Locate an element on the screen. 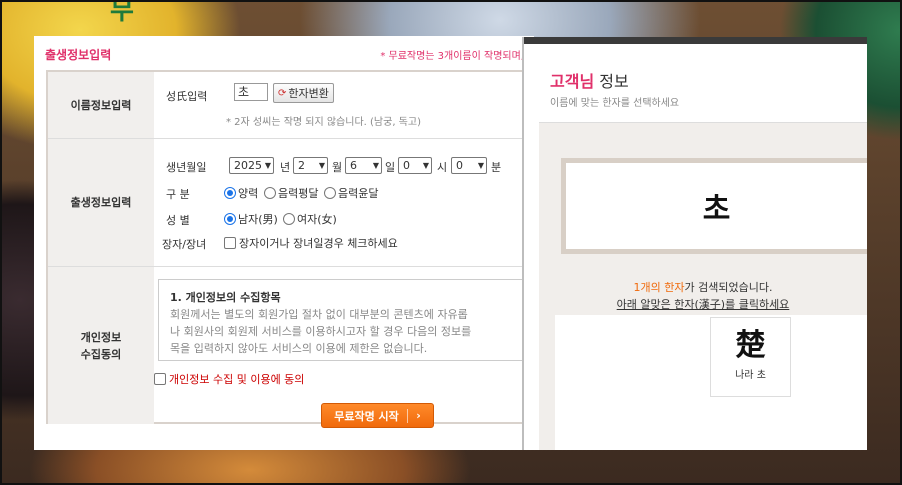  start-naming-button: 무료작명 시작 › is located at coordinates (377, 415).